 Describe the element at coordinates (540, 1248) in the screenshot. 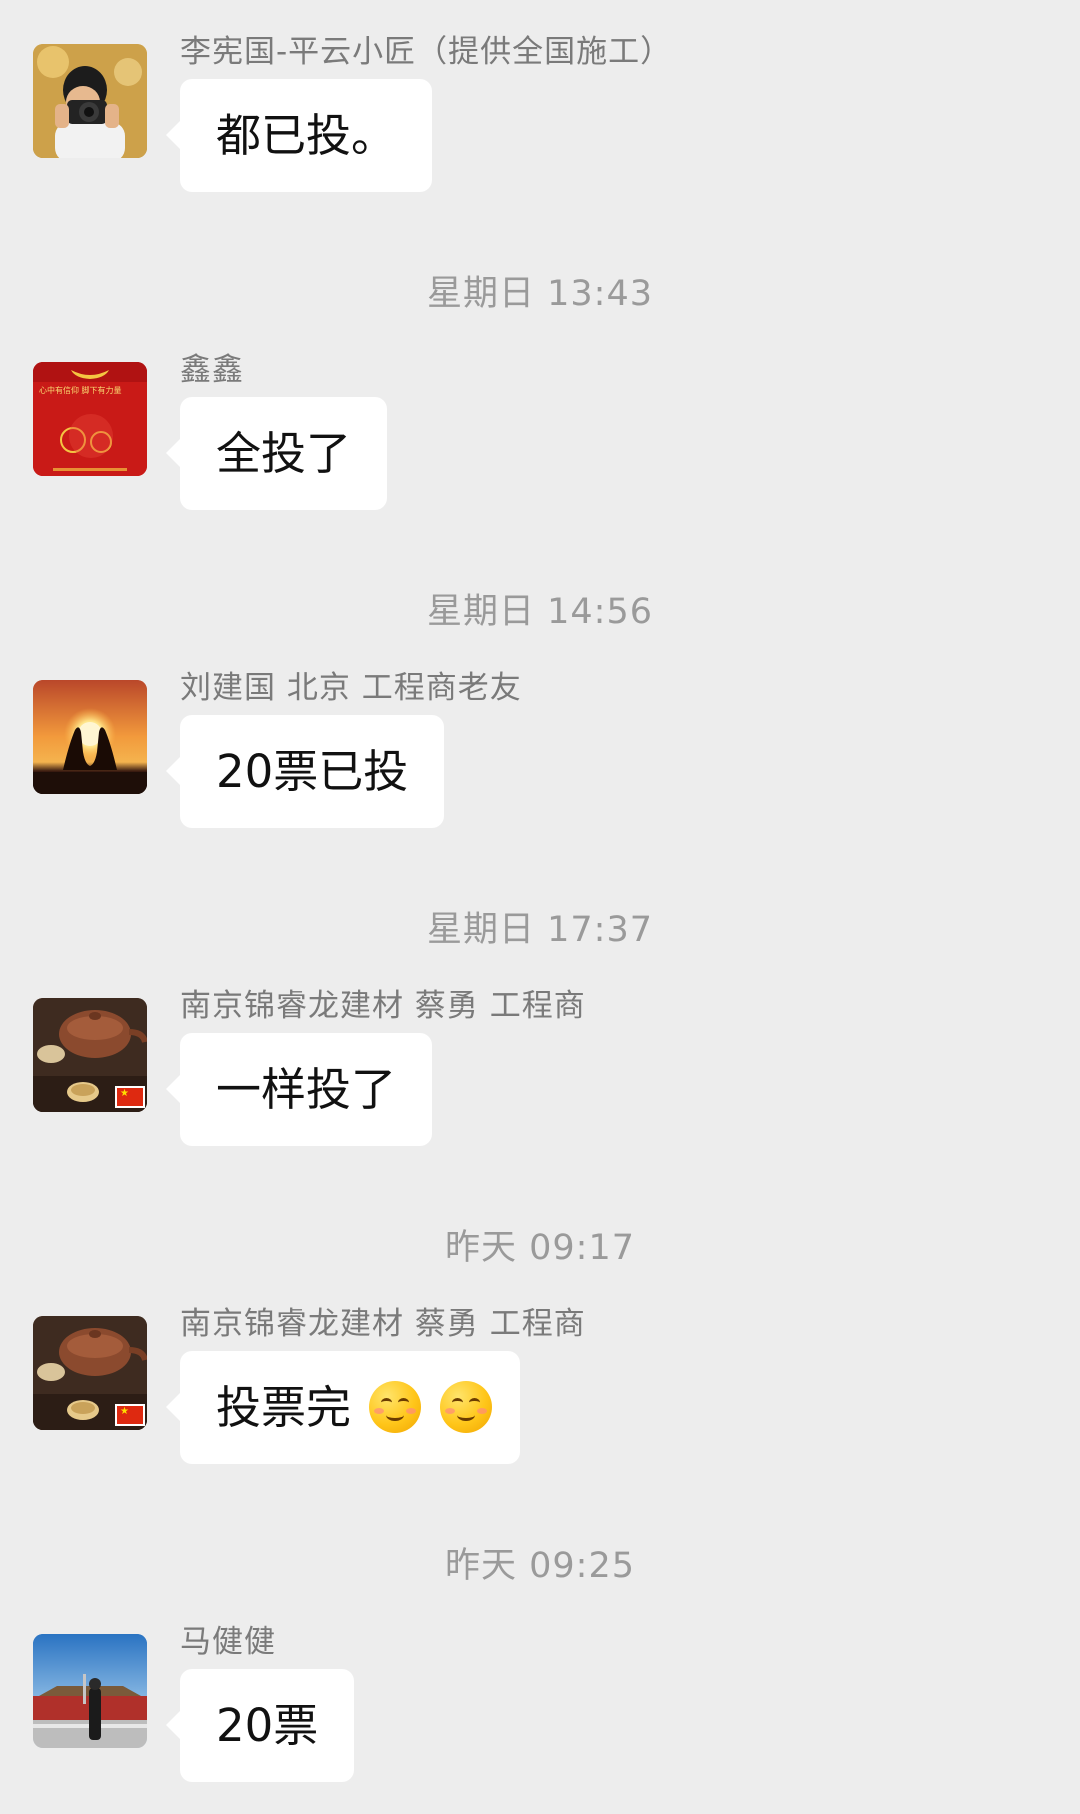

I see `message-timestamp: 昨天 09:17` at that location.